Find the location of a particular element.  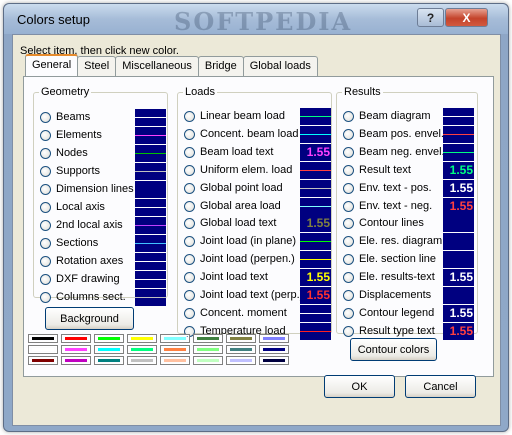

results-item-contour-lines: Contour lines is located at coordinates (407, 224).